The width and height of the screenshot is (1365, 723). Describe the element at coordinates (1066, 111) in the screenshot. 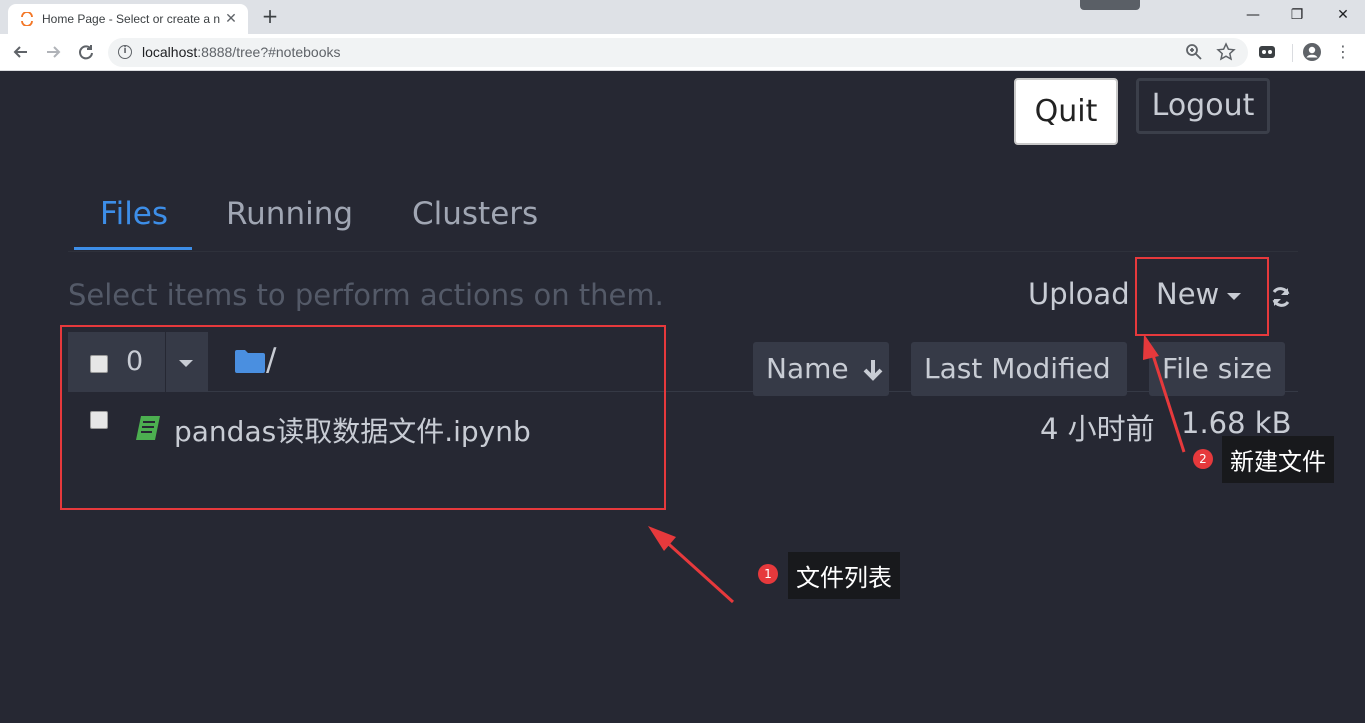

I see `quit-button: Quit` at that location.